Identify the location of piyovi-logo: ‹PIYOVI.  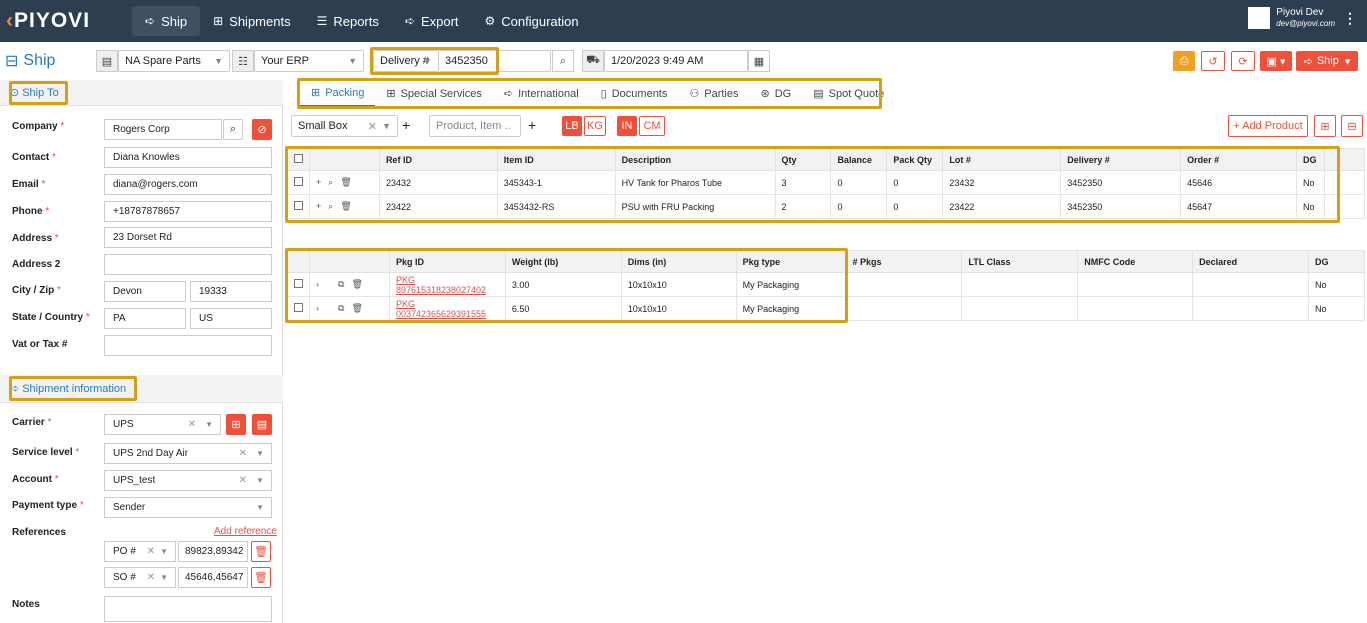
(48, 21).